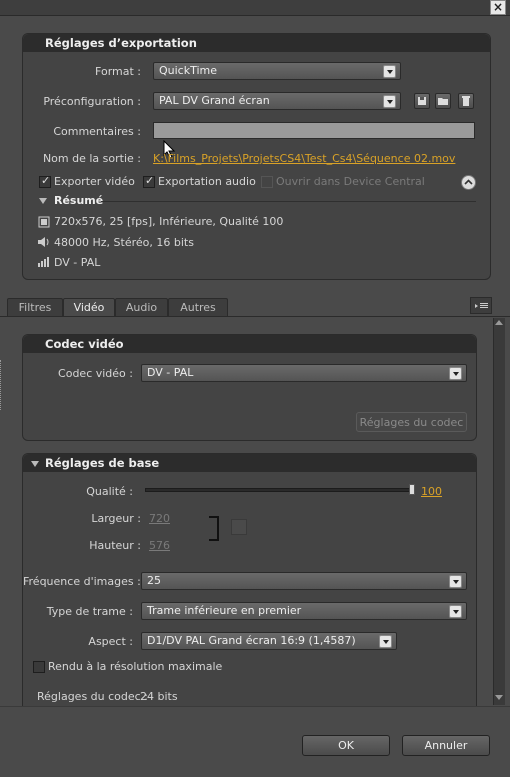 The width and height of the screenshot is (510, 777). What do you see at coordinates (79, 200) in the screenshot?
I see `summary-title: Résumé` at bounding box center [79, 200].